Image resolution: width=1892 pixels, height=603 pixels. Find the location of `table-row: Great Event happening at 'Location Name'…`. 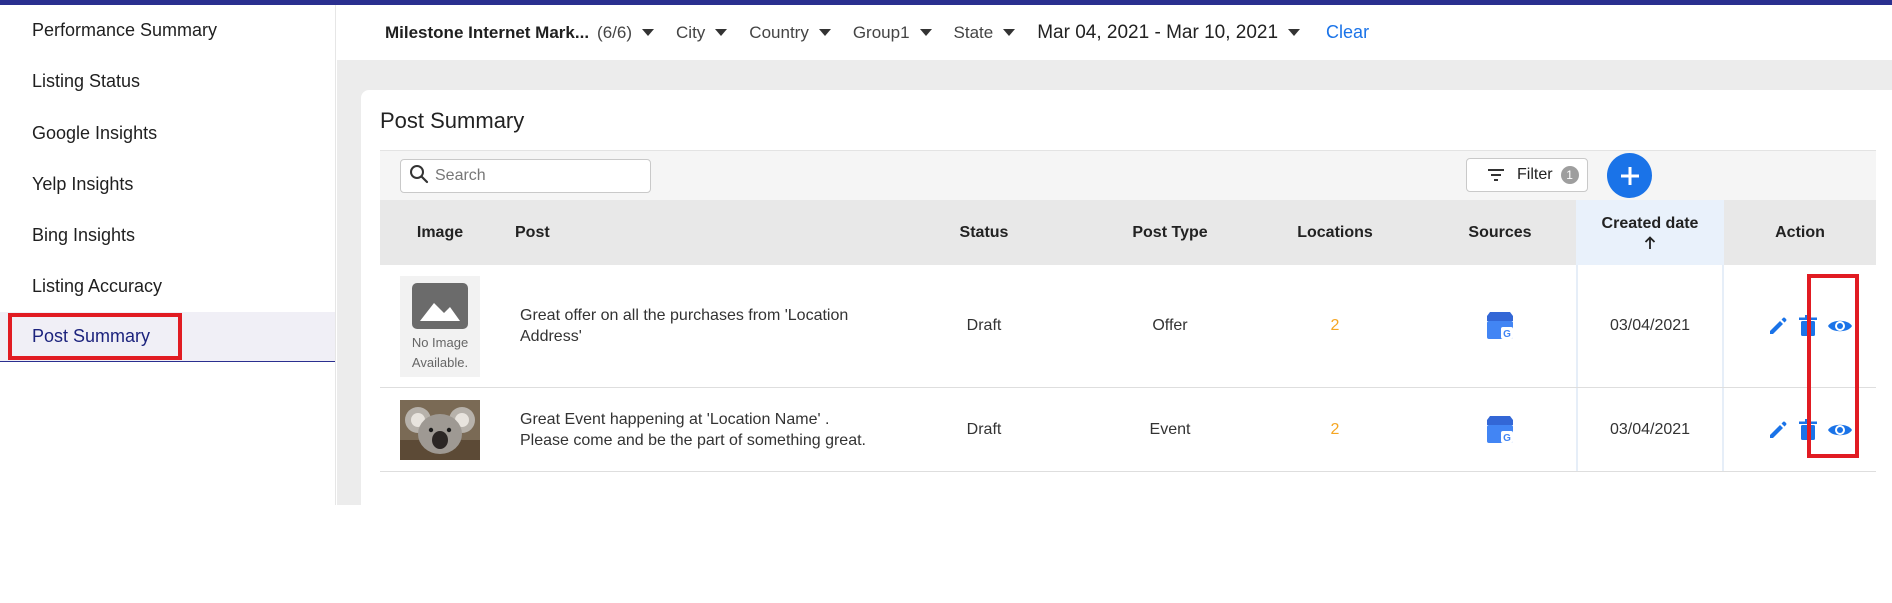

table-row: Great Event happening at 'Location Name'… is located at coordinates (1128, 430).